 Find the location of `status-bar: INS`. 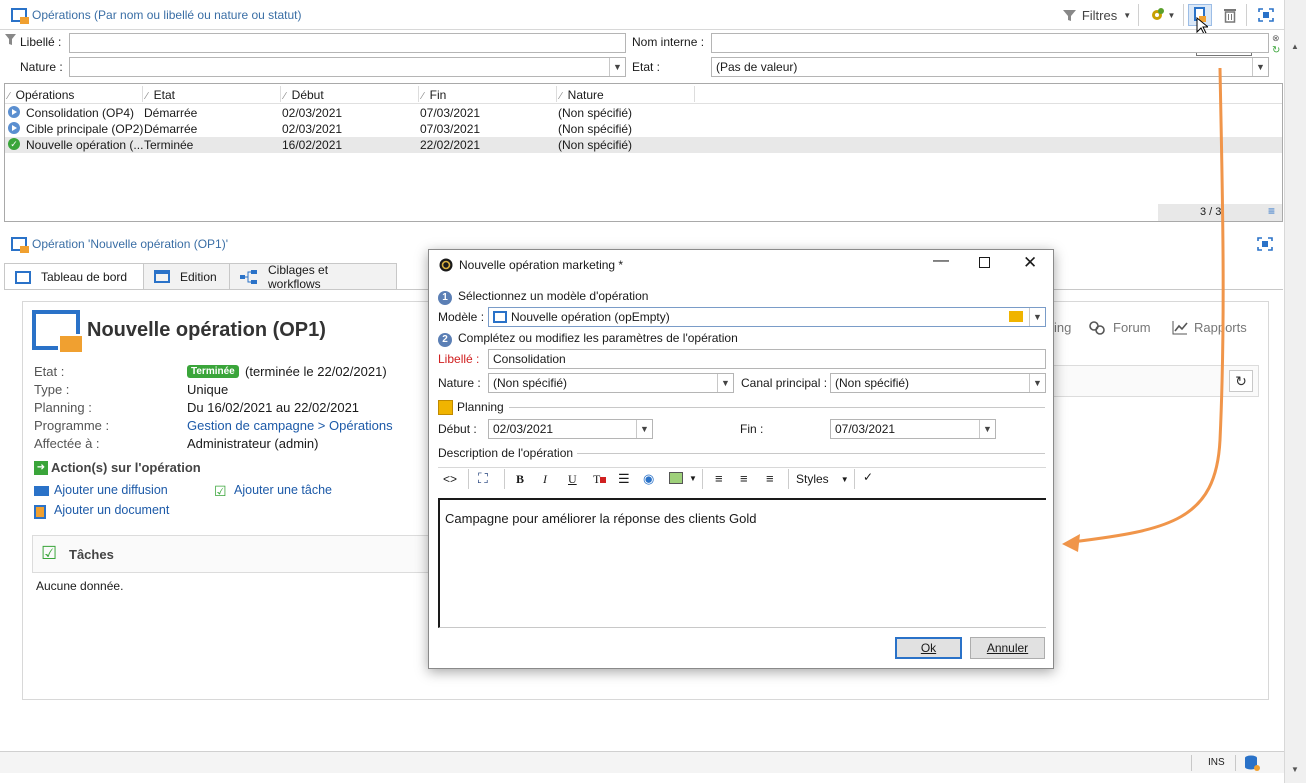

status-bar: INS is located at coordinates (642, 762).